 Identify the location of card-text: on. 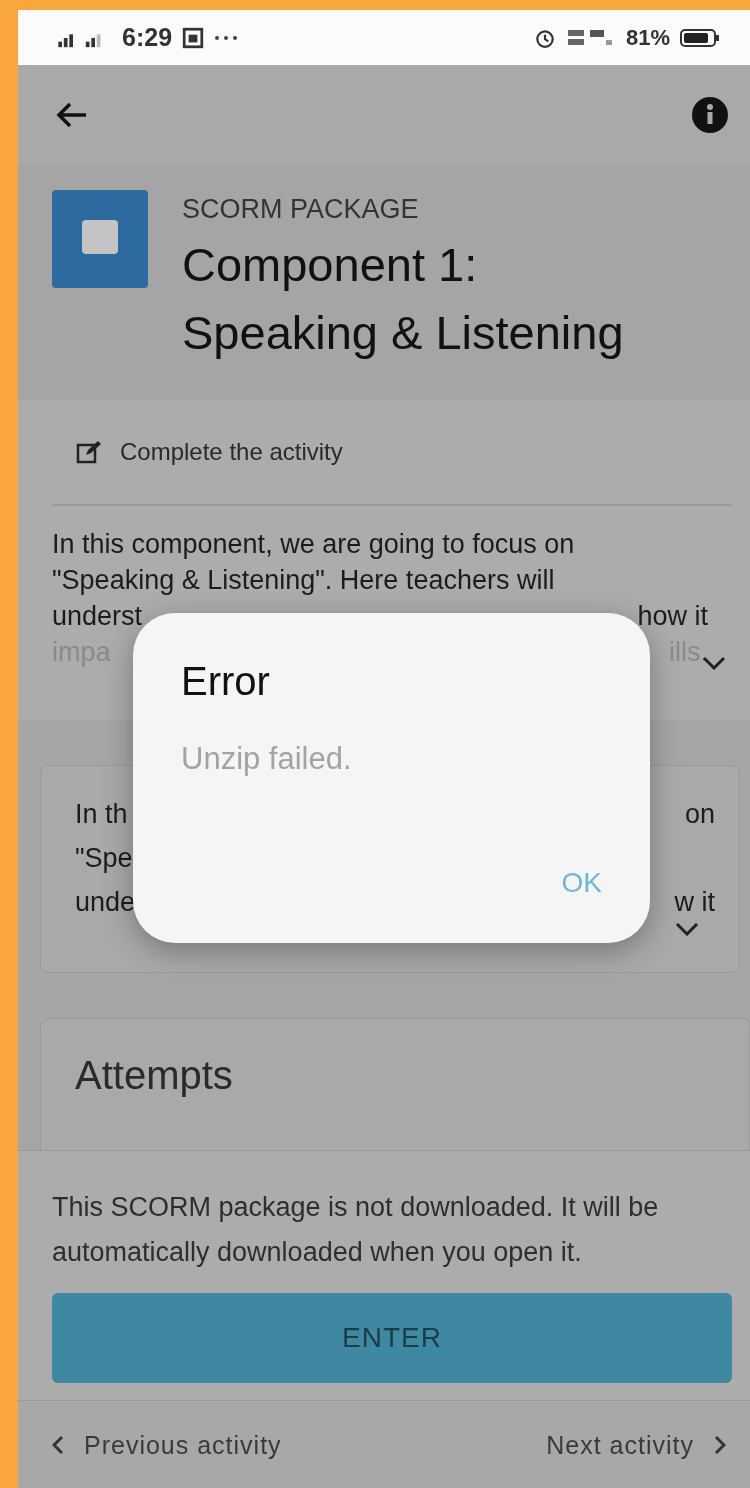
(699, 814).